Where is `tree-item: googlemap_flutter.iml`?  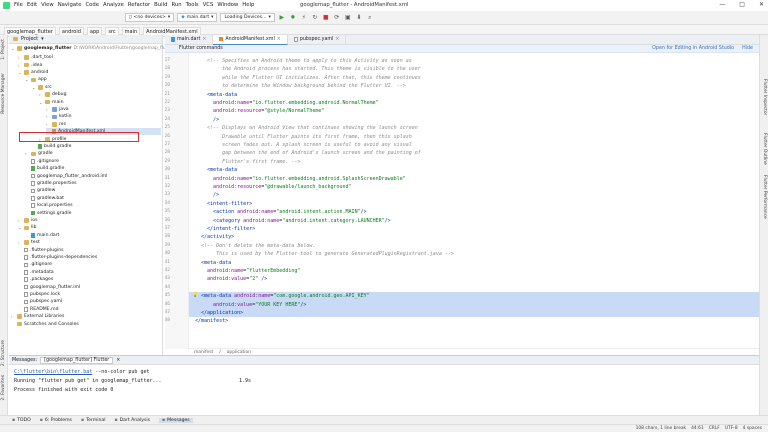
tree-item: googlemap_flutter.iml is located at coordinates (49, 286).